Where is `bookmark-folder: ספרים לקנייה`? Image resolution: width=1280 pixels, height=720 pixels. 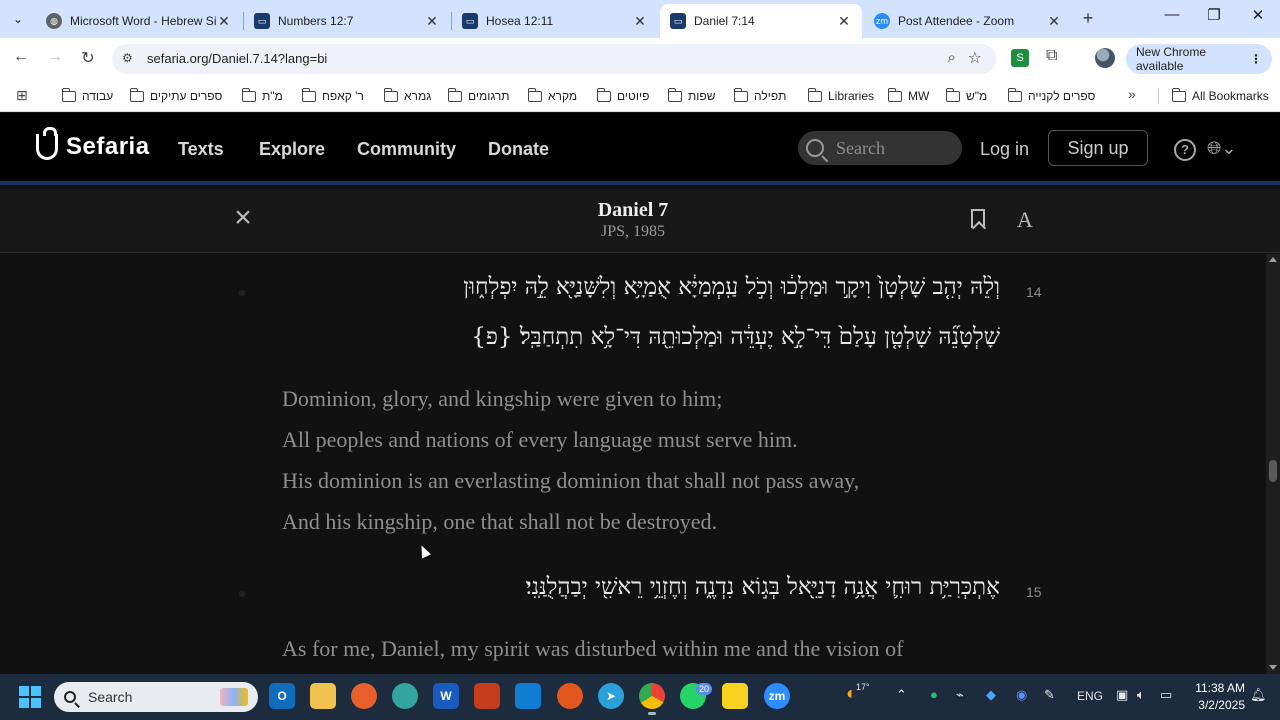
bookmark-folder: ספרים לקנייה is located at coordinates (1051, 96).